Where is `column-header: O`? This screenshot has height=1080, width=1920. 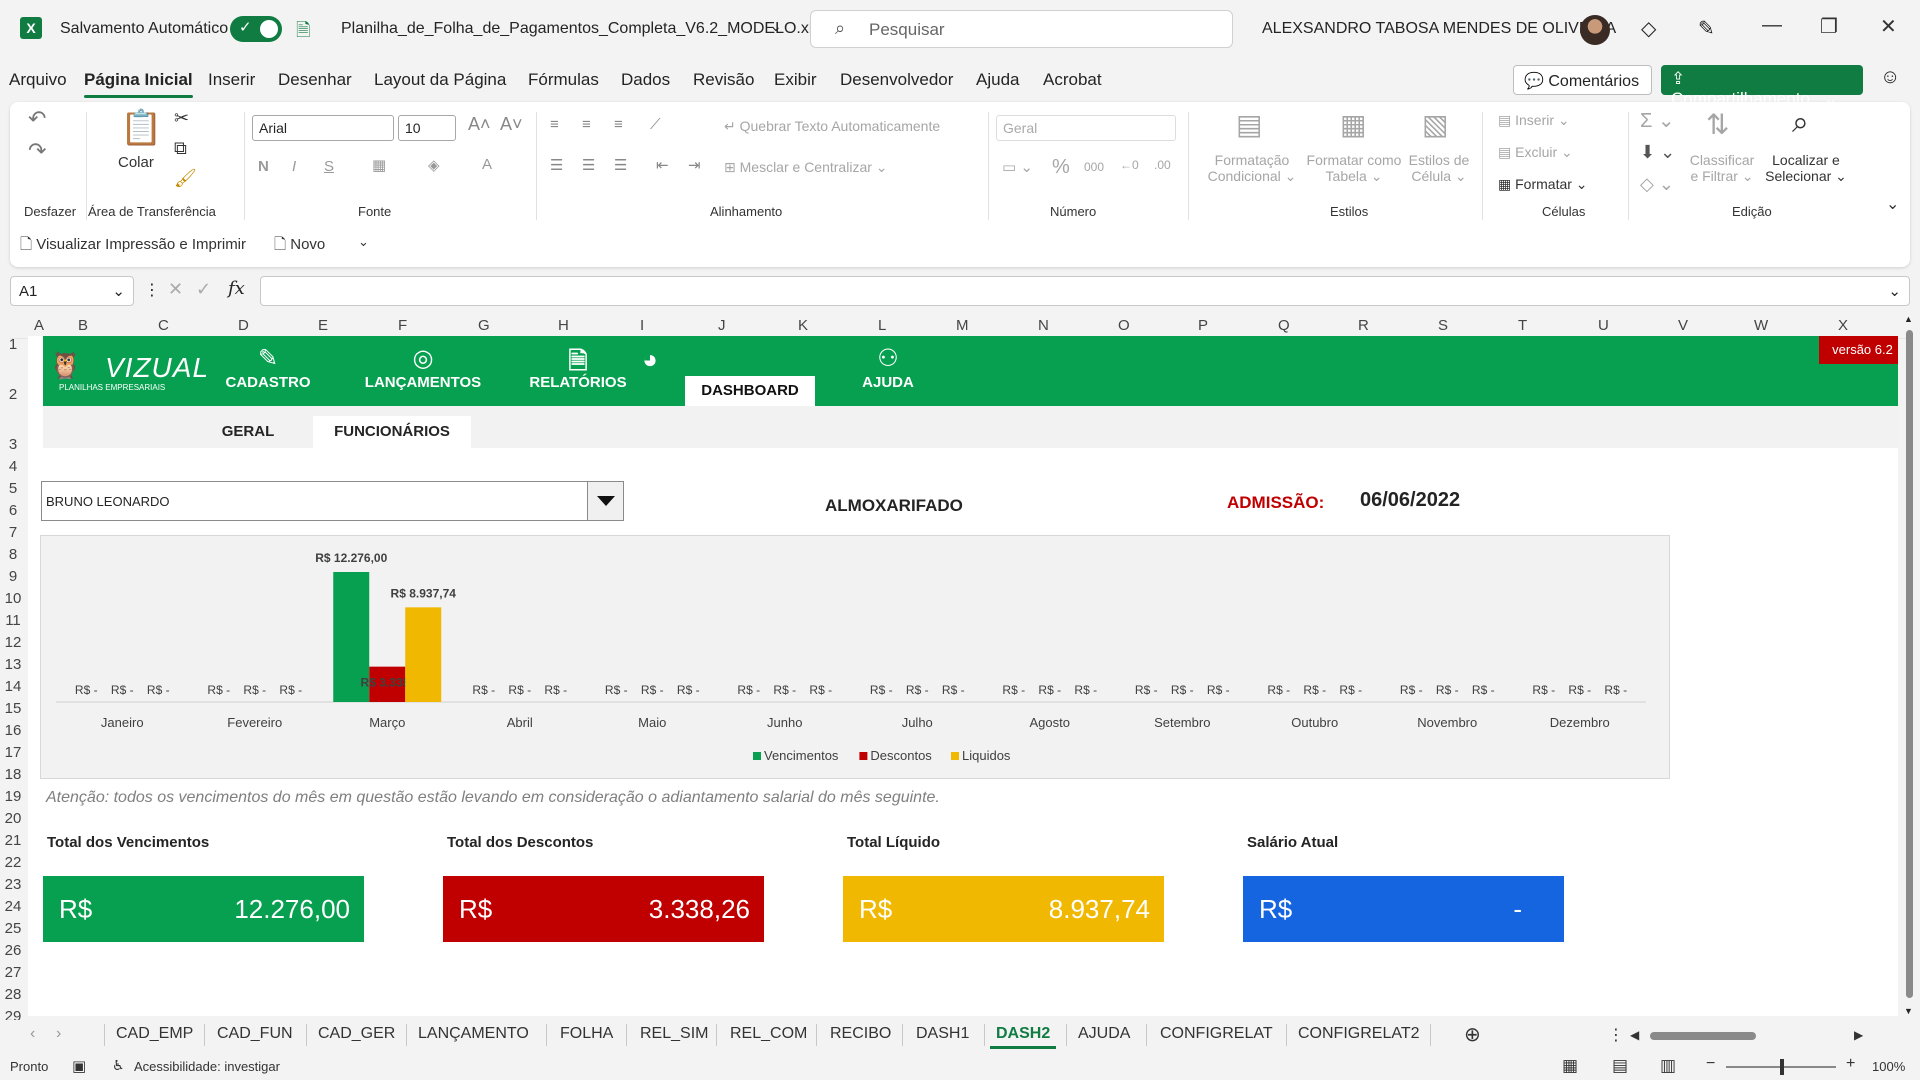
column-header: O is located at coordinates (1124, 325).